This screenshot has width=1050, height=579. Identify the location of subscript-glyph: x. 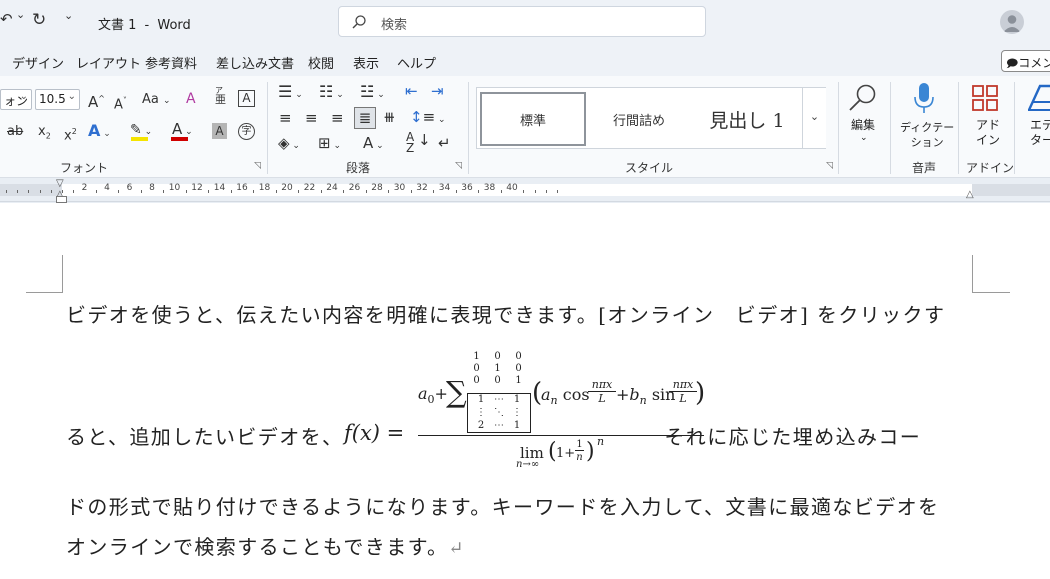
(42, 131).